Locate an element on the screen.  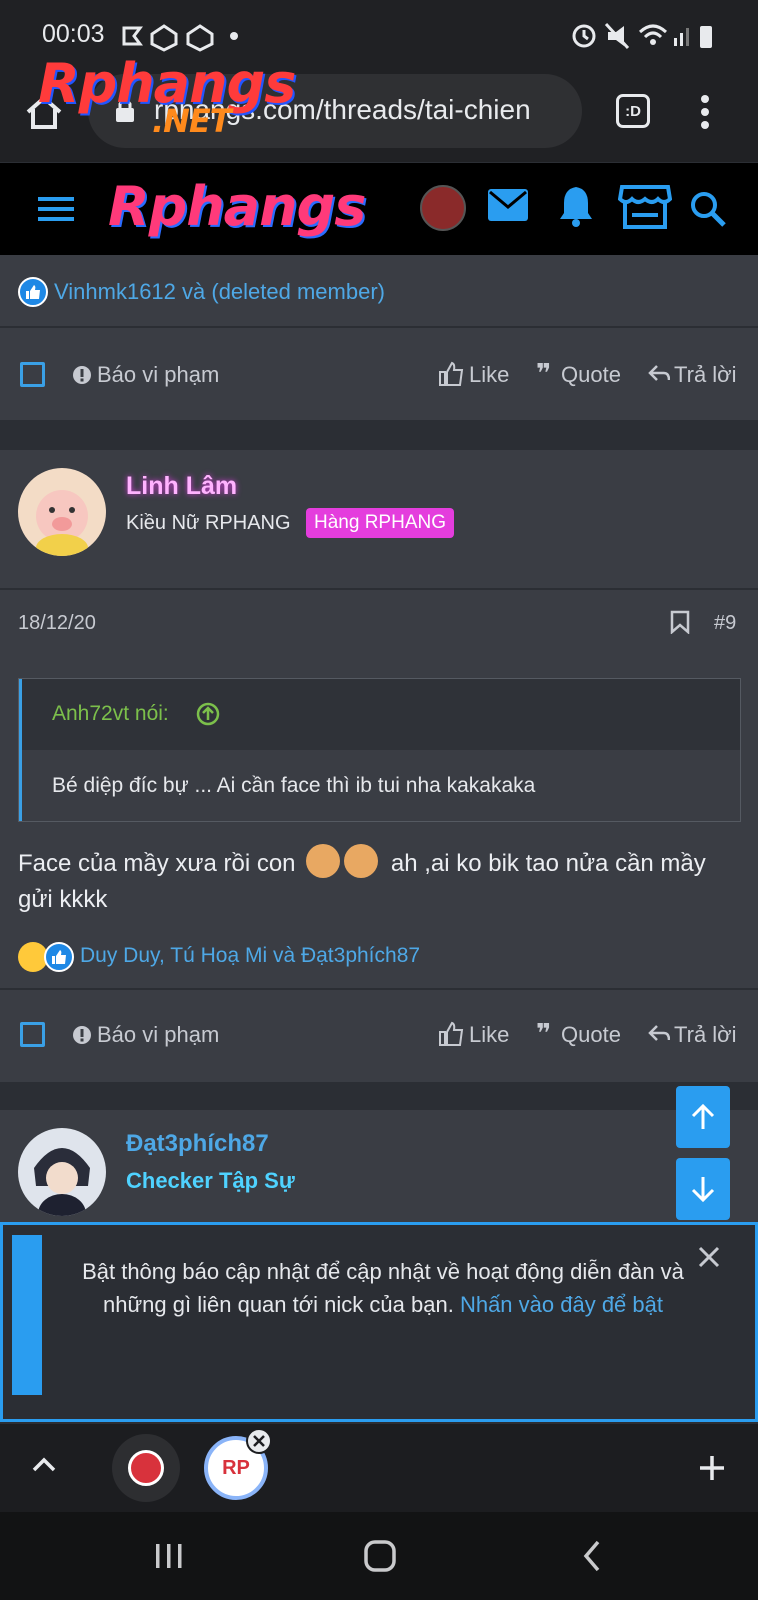
app-bubble is located at coordinates (146, 1468).